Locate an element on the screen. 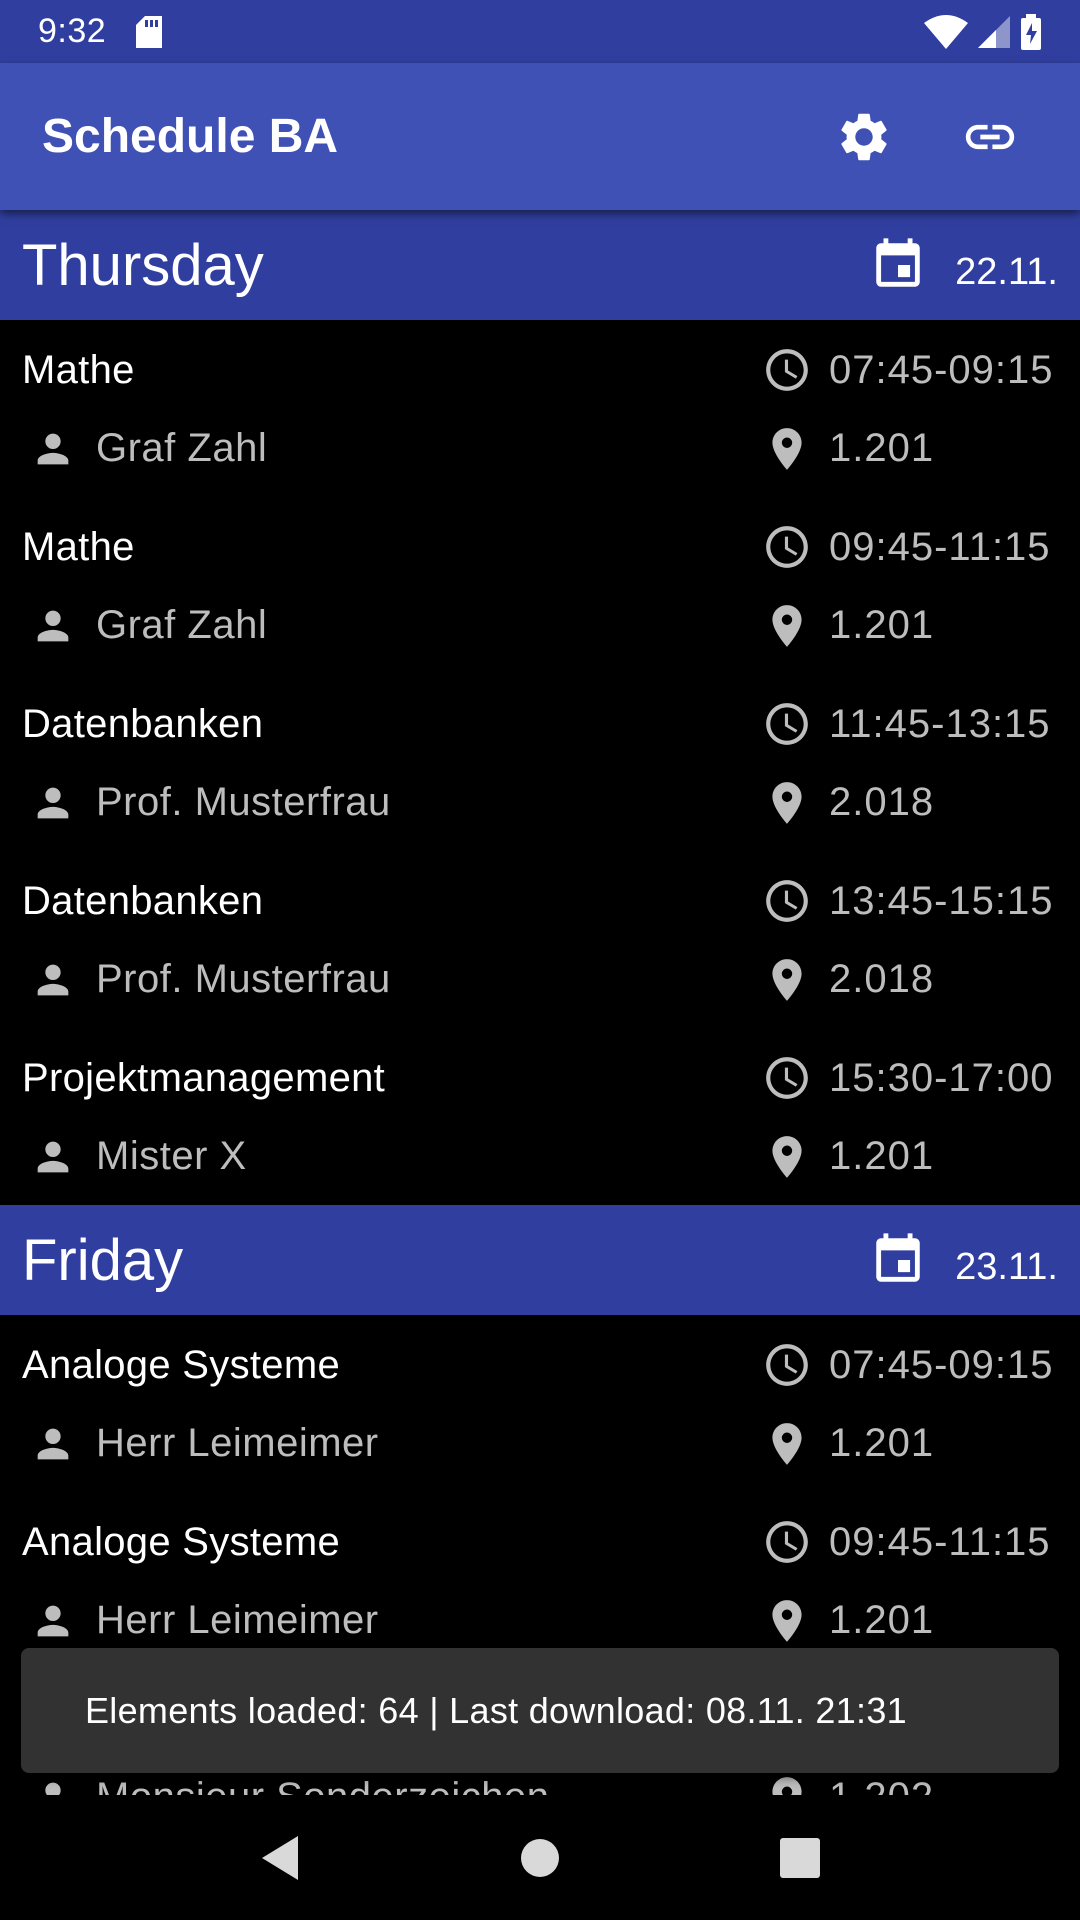  status-bar: 9:32 is located at coordinates (540, 31).